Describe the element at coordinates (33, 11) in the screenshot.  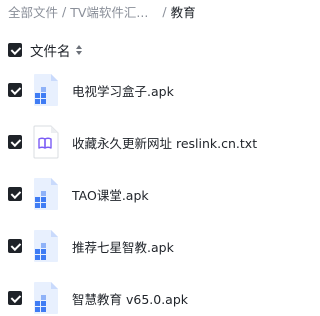
I see `breadcrumb-item-all-files: 全部文件` at that location.